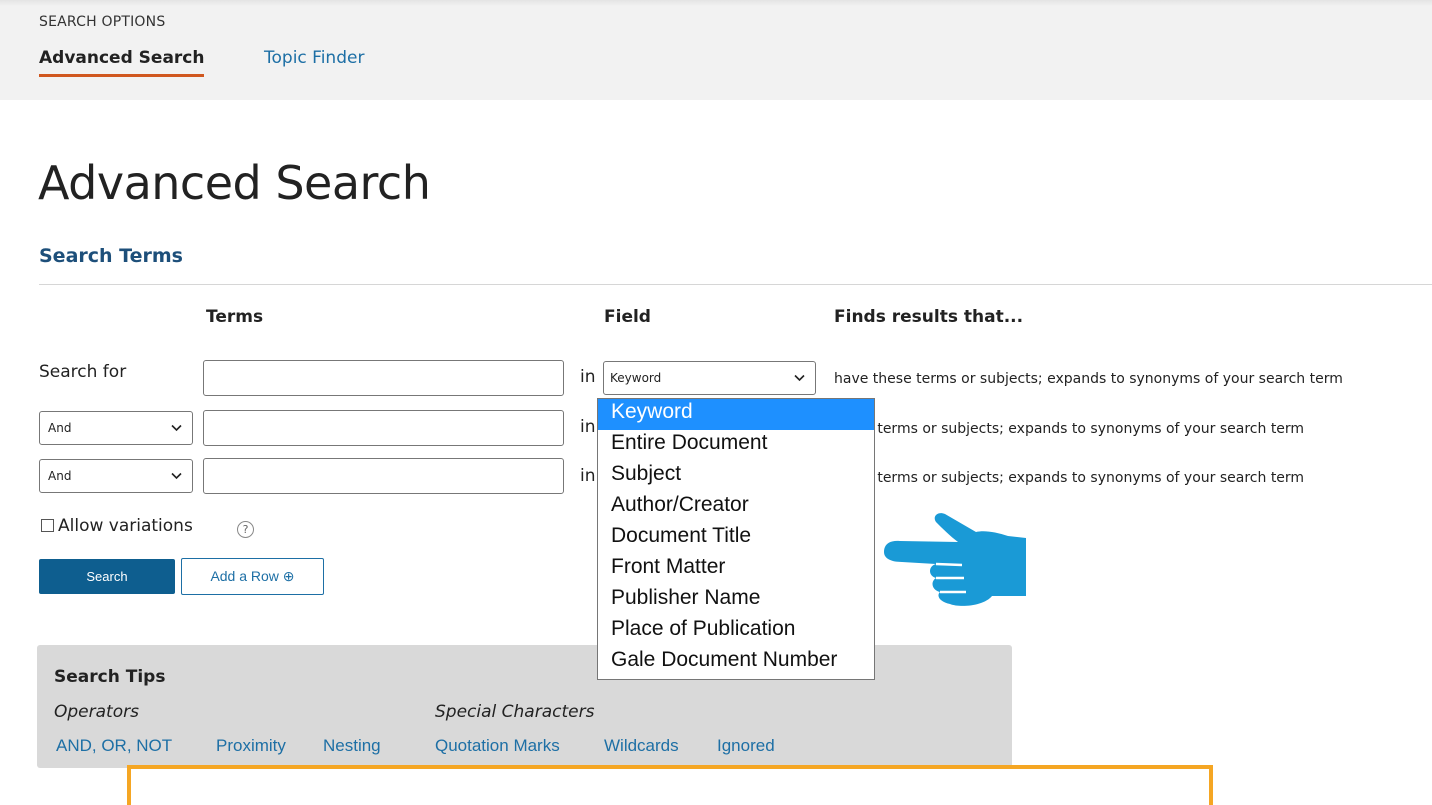 The height and width of the screenshot is (805, 1432). What do you see at coordinates (735, 284) in the screenshot?
I see `section-divider` at bounding box center [735, 284].